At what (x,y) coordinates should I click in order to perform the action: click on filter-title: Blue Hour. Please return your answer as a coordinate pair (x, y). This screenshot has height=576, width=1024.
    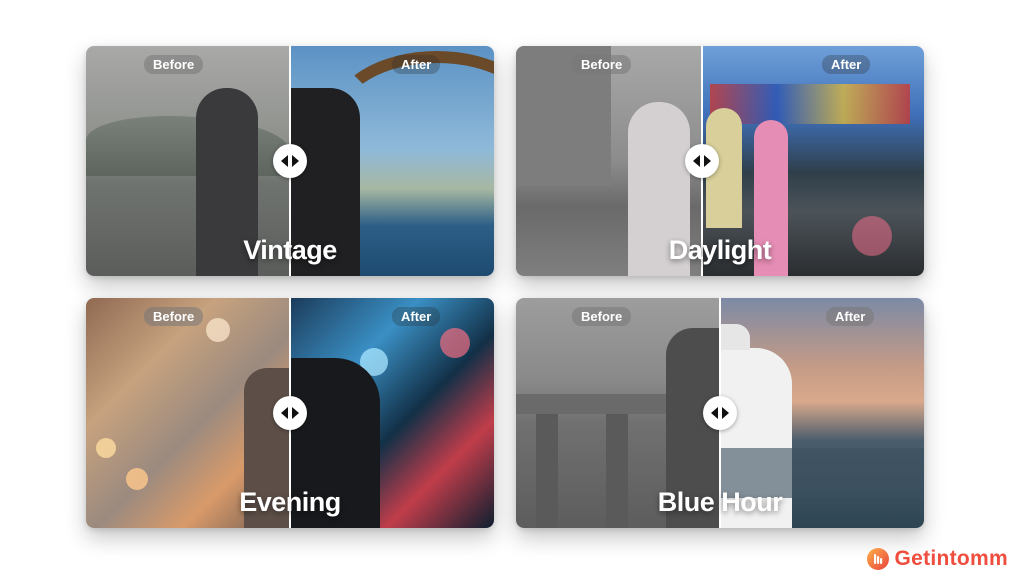
    Looking at the image, I should click on (720, 502).